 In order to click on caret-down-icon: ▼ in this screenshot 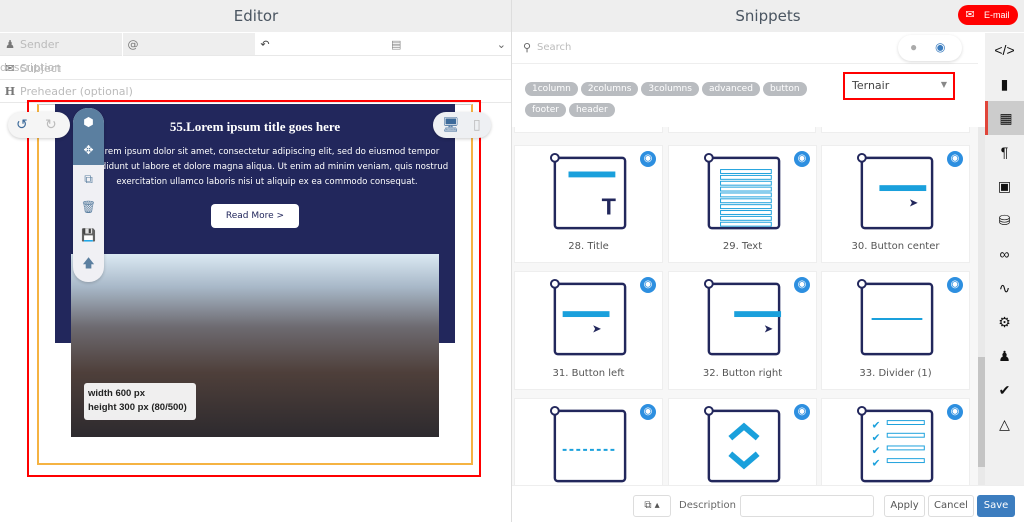, I will do `click(943, 84)`.